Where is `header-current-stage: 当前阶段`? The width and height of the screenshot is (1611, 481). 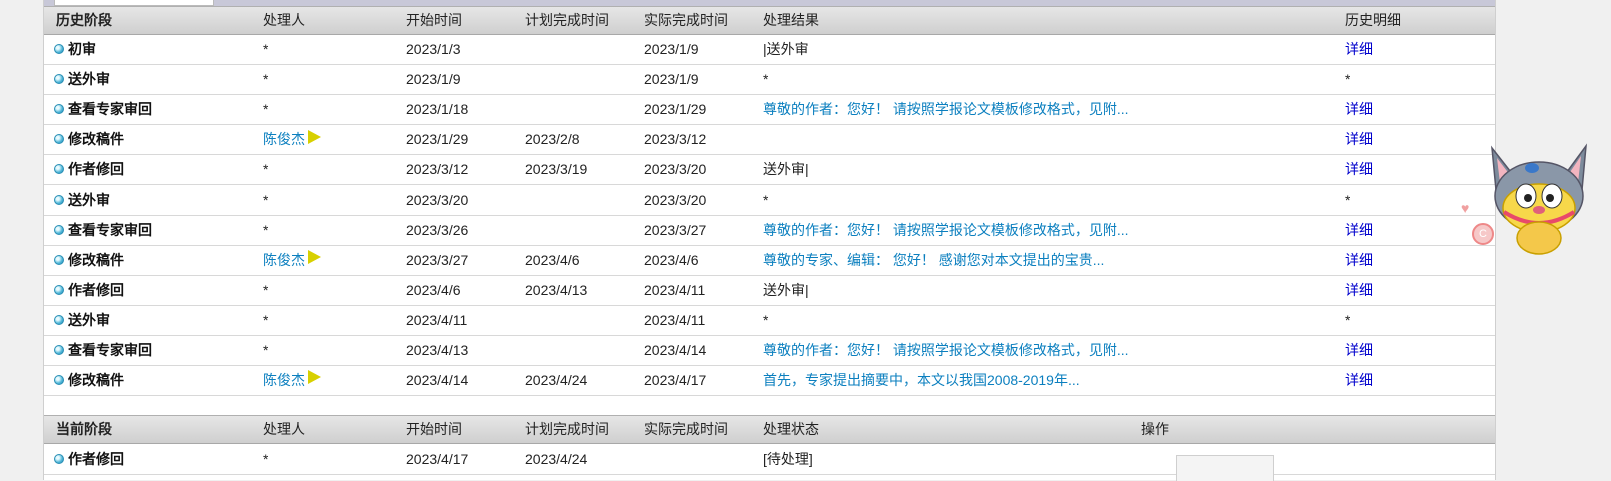
header-current-stage: 当前阶段 is located at coordinates (84, 429).